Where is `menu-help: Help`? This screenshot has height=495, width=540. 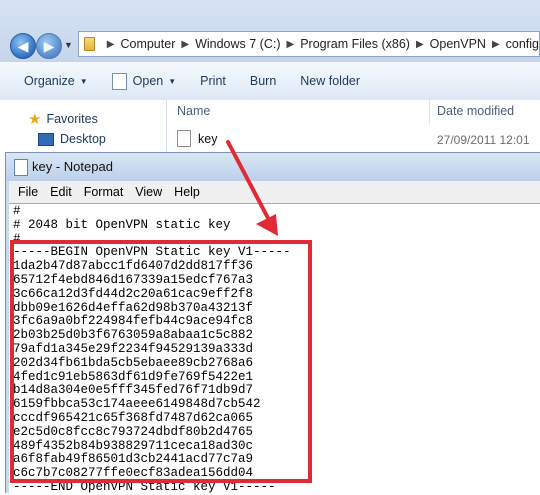
menu-help: Help is located at coordinates (187, 192).